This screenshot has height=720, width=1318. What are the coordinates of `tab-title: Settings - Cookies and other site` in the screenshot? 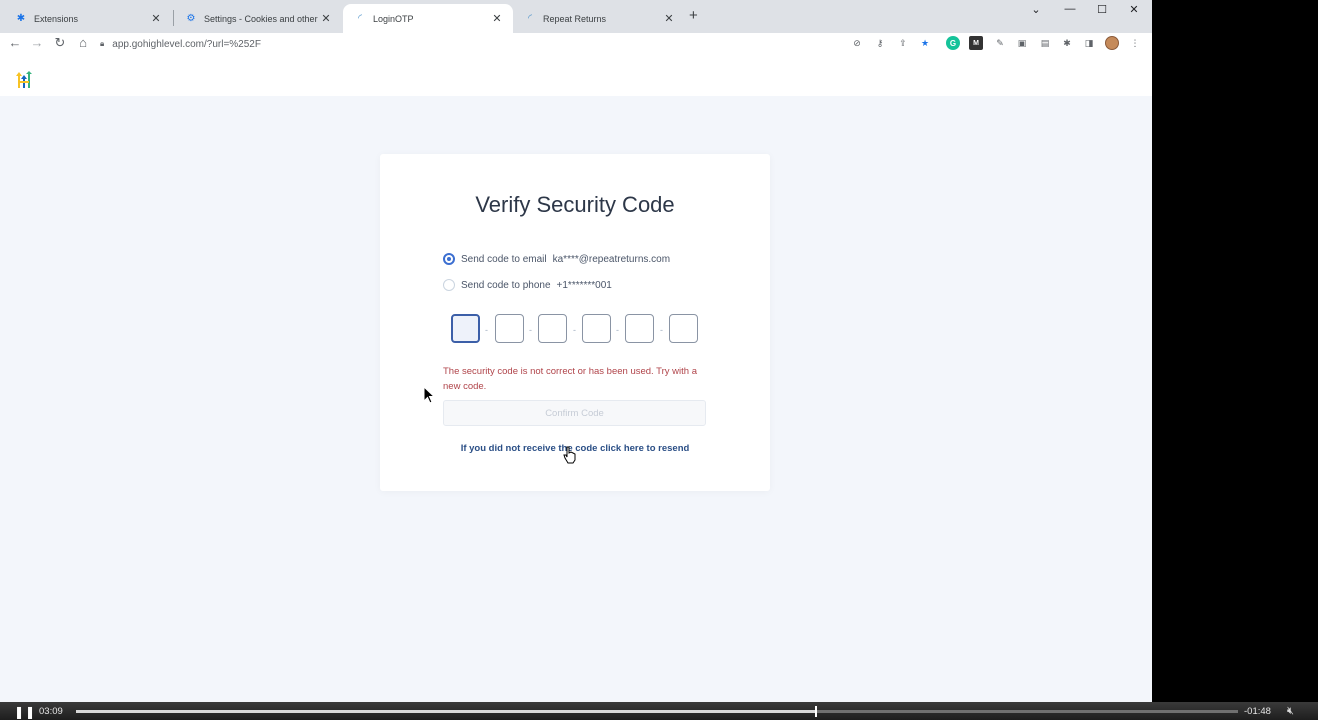 It's located at (262, 18).